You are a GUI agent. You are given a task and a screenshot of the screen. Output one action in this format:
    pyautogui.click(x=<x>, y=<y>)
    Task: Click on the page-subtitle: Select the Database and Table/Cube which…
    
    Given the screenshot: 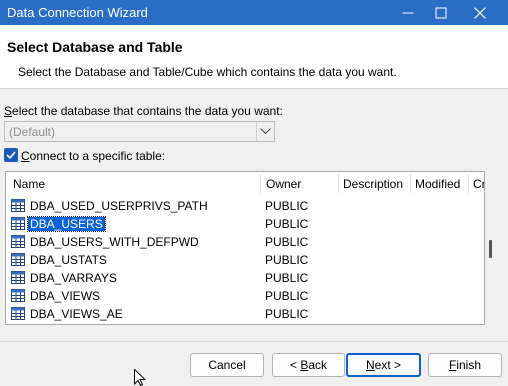 What is the action you would take?
    pyautogui.click(x=207, y=72)
    